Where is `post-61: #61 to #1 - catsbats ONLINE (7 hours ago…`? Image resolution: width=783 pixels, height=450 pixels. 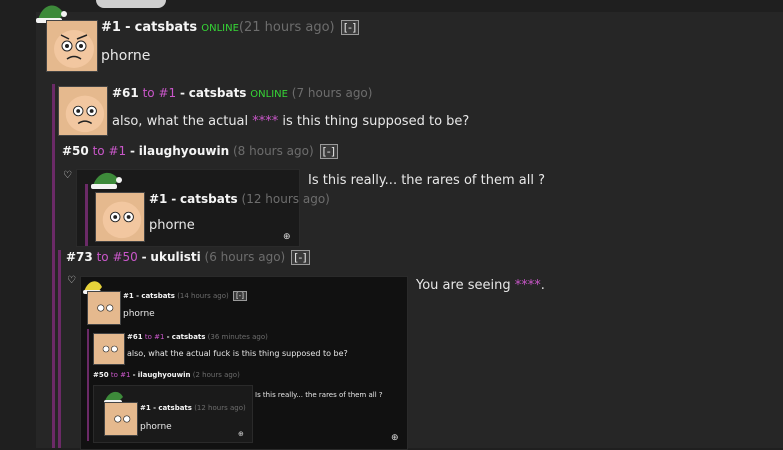
post-61: #61 to #1 - catsbats ONLINE (7 hours ago… is located at coordinates (356, 114).